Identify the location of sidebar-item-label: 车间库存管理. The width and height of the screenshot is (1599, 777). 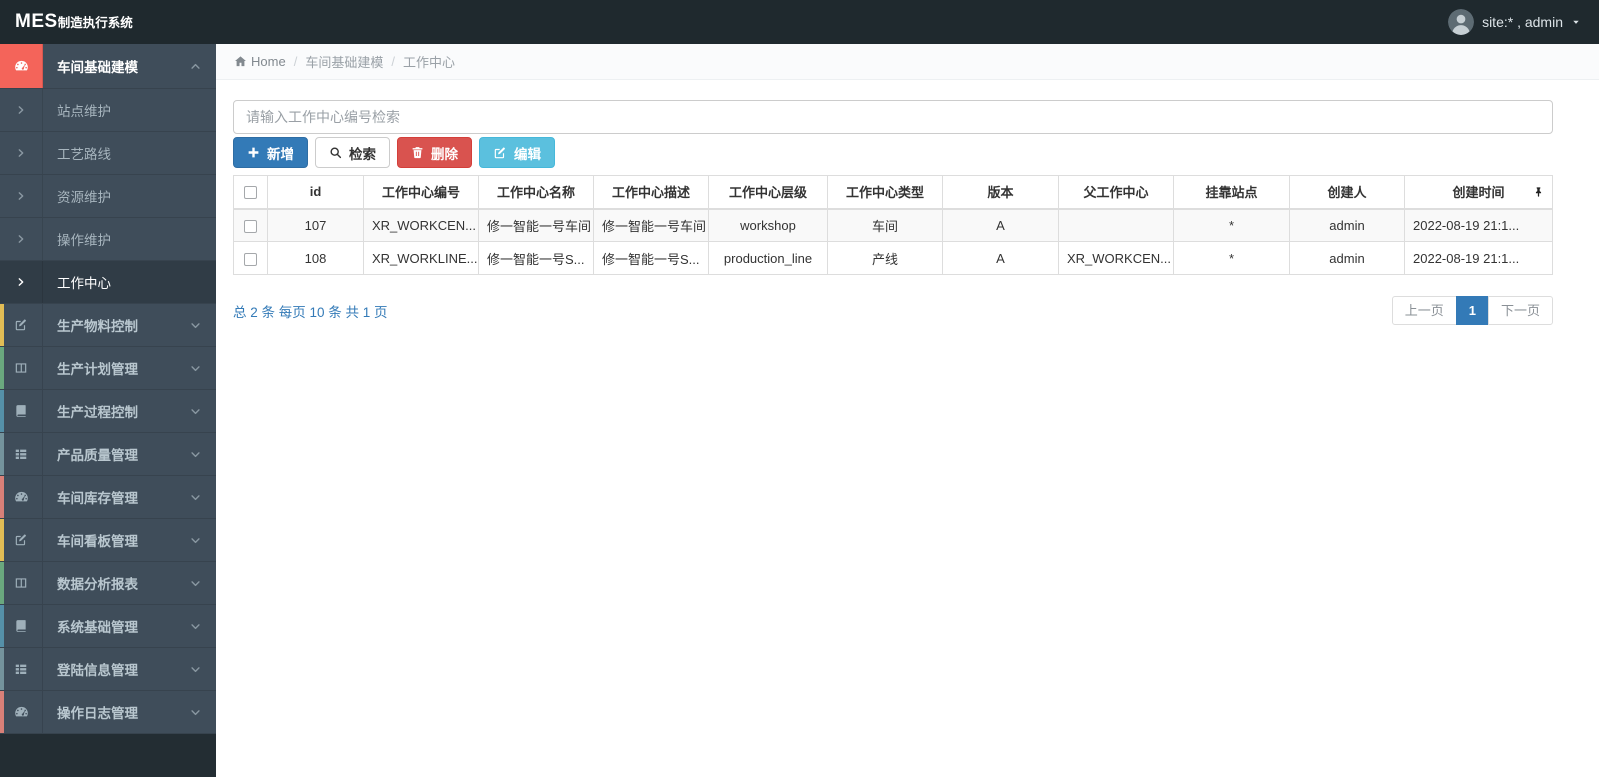
(97, 498).